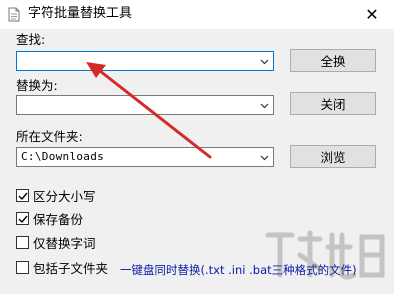  I want to click on option-label: 区分大小写, so click(64, 196).